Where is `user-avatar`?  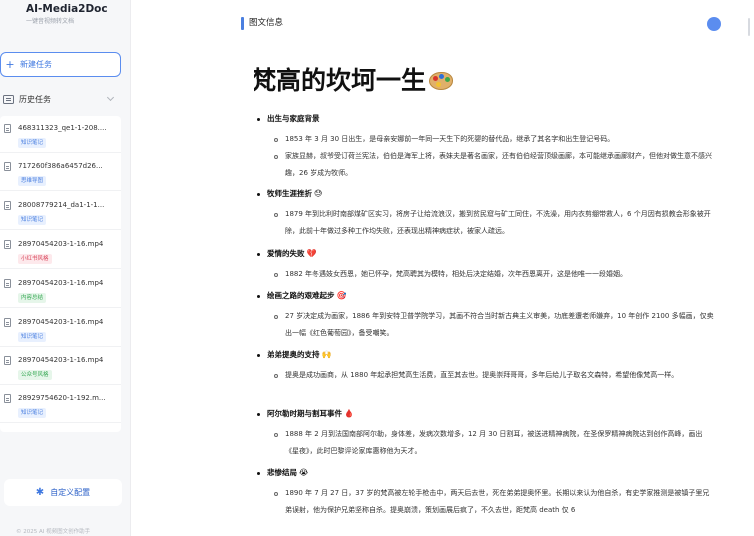
user-avatar is located at coordinates (714, 24).